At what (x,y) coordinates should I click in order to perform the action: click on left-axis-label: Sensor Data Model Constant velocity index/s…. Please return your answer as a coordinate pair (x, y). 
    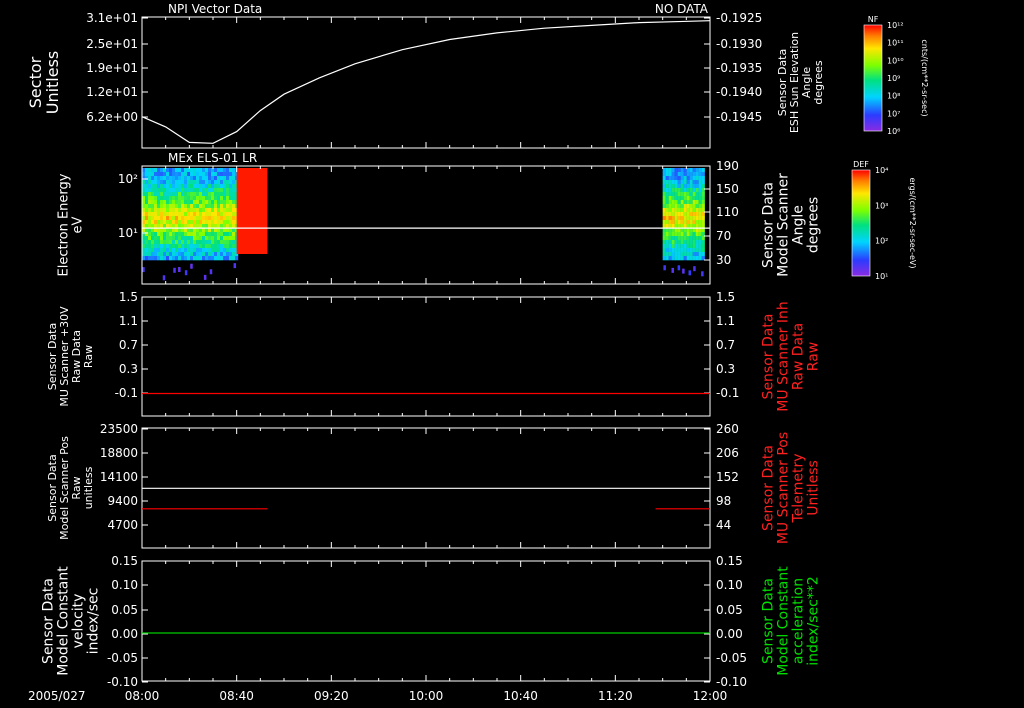
    Looking at the image, I should click on (70, 621).